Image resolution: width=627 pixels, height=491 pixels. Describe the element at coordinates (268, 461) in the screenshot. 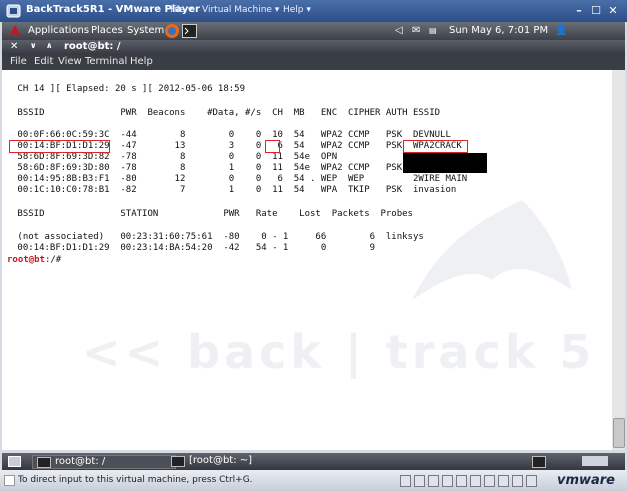

I see `taskbar-item-root-home: [root@bt: ~]` at that location.